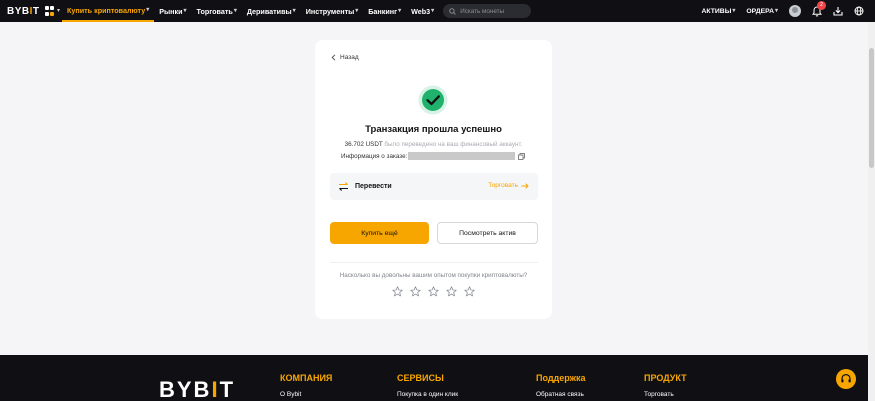 This screenshot has width=875, height=401. What do you see at coordinates (379, 233) in the screenshot?
I see `buy-more-button: Купить ещё` at bounding box center [379, 233].